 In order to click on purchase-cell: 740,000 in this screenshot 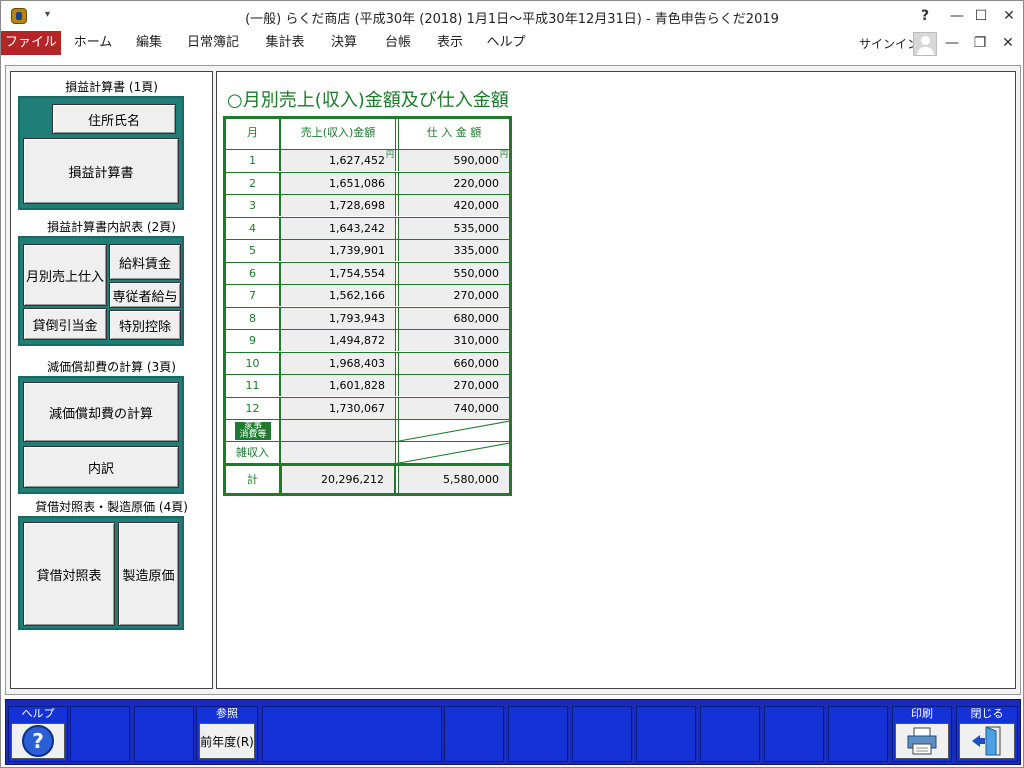, I will do `click(453, 408)`.